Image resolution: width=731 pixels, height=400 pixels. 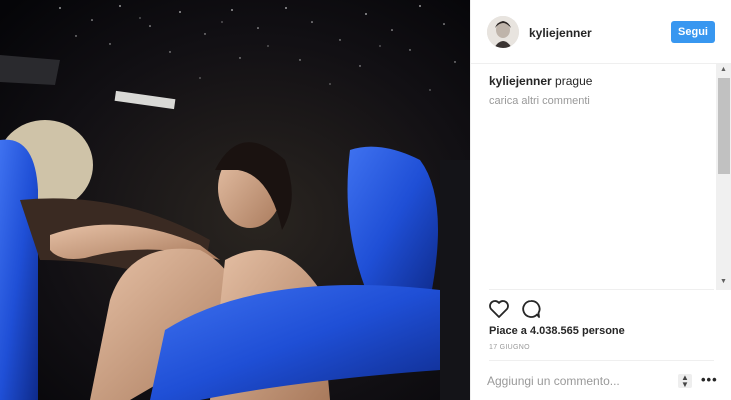 What do you see at coordinates (723, 281) in the screenshot?
I see `scroll-down-icon: ▼` at bounding box center [723, 281].